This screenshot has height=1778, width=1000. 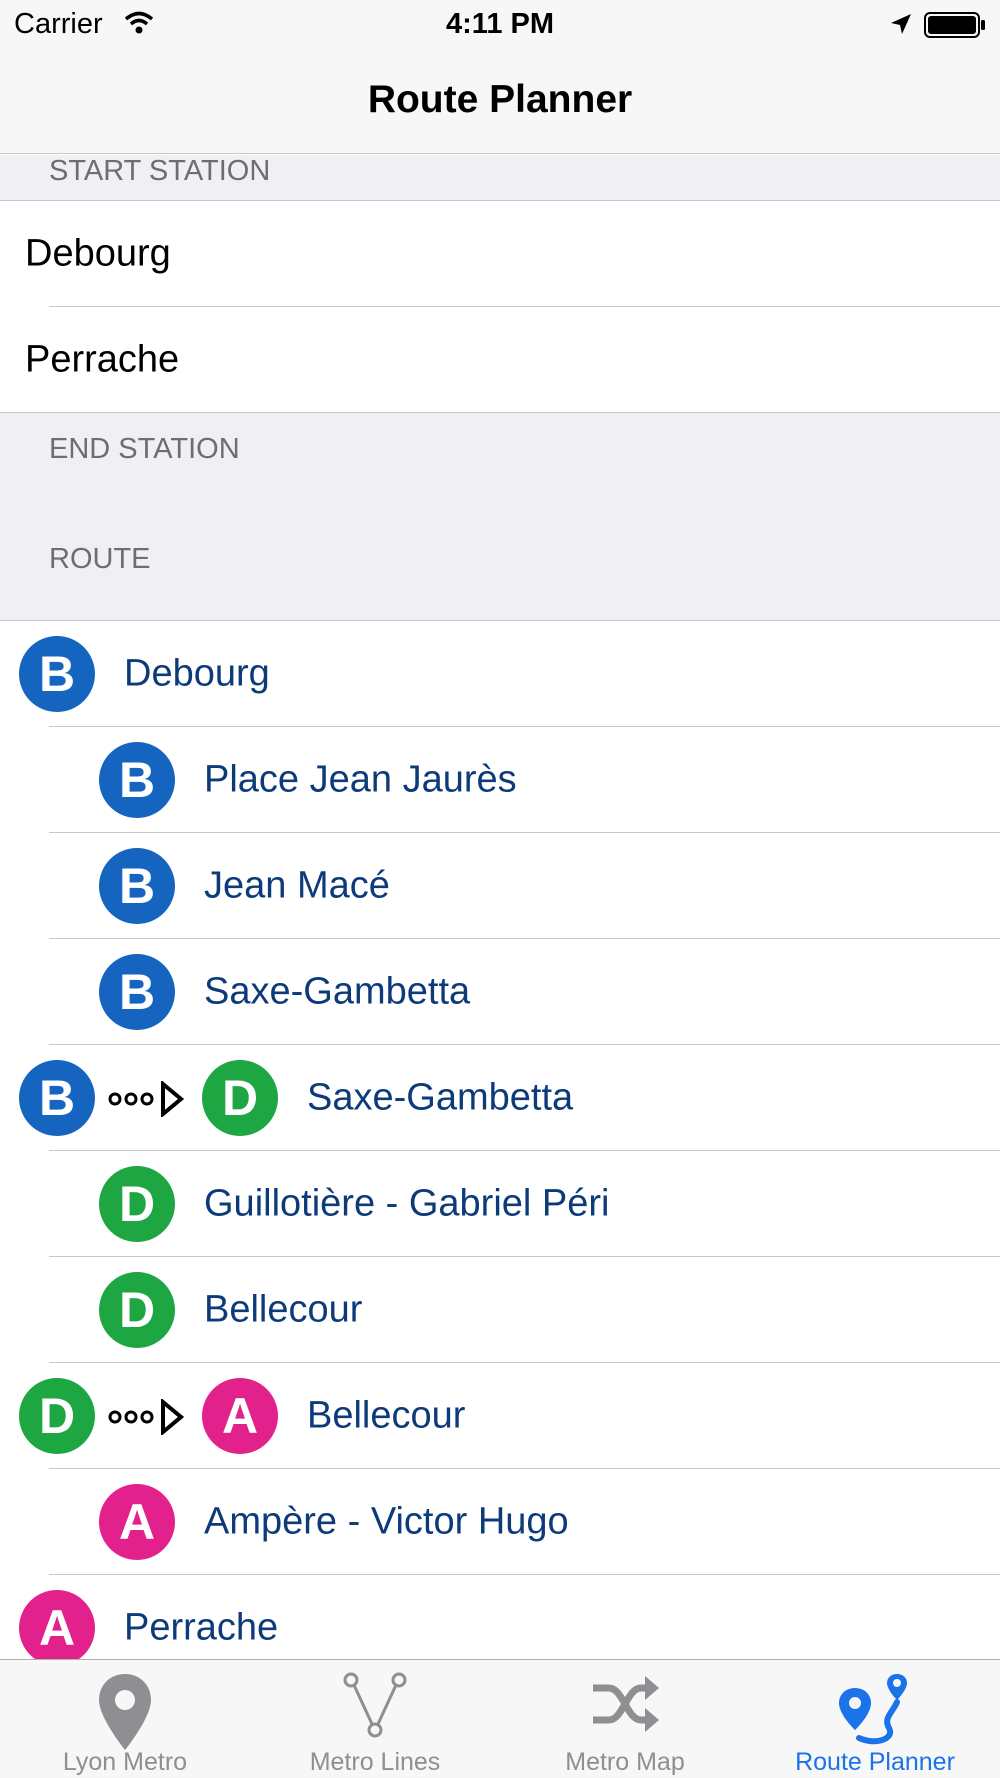 What do you see at coordinates (500, 99) in the screenshot?
I see `page-title: Route Planner` at bounding box center [500, 99].